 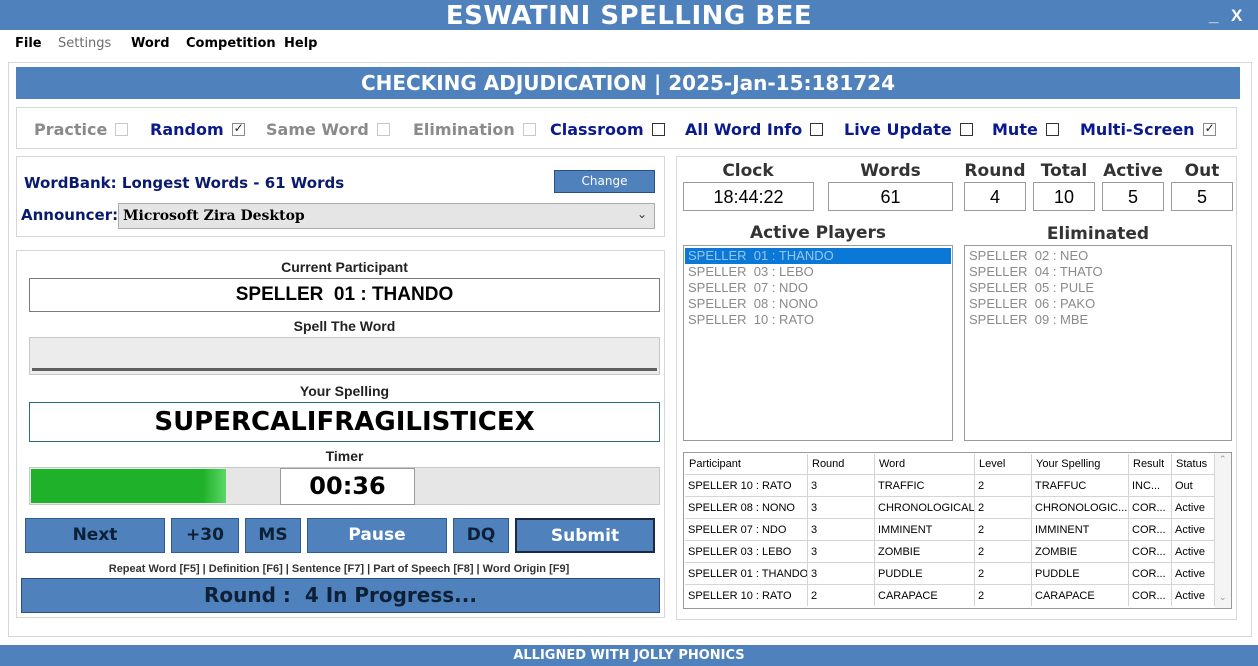 I want to click on list-item: SPELLER 02 : NEO, so click(x=1098, y=256).